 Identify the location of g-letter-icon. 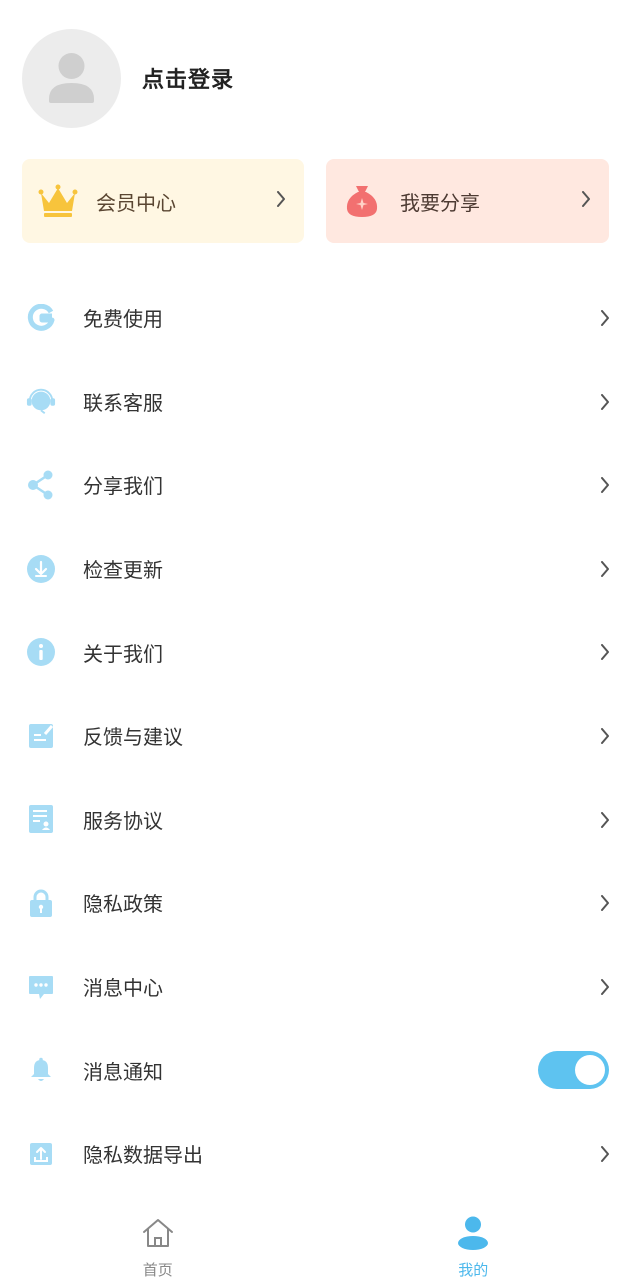
(41, 318).